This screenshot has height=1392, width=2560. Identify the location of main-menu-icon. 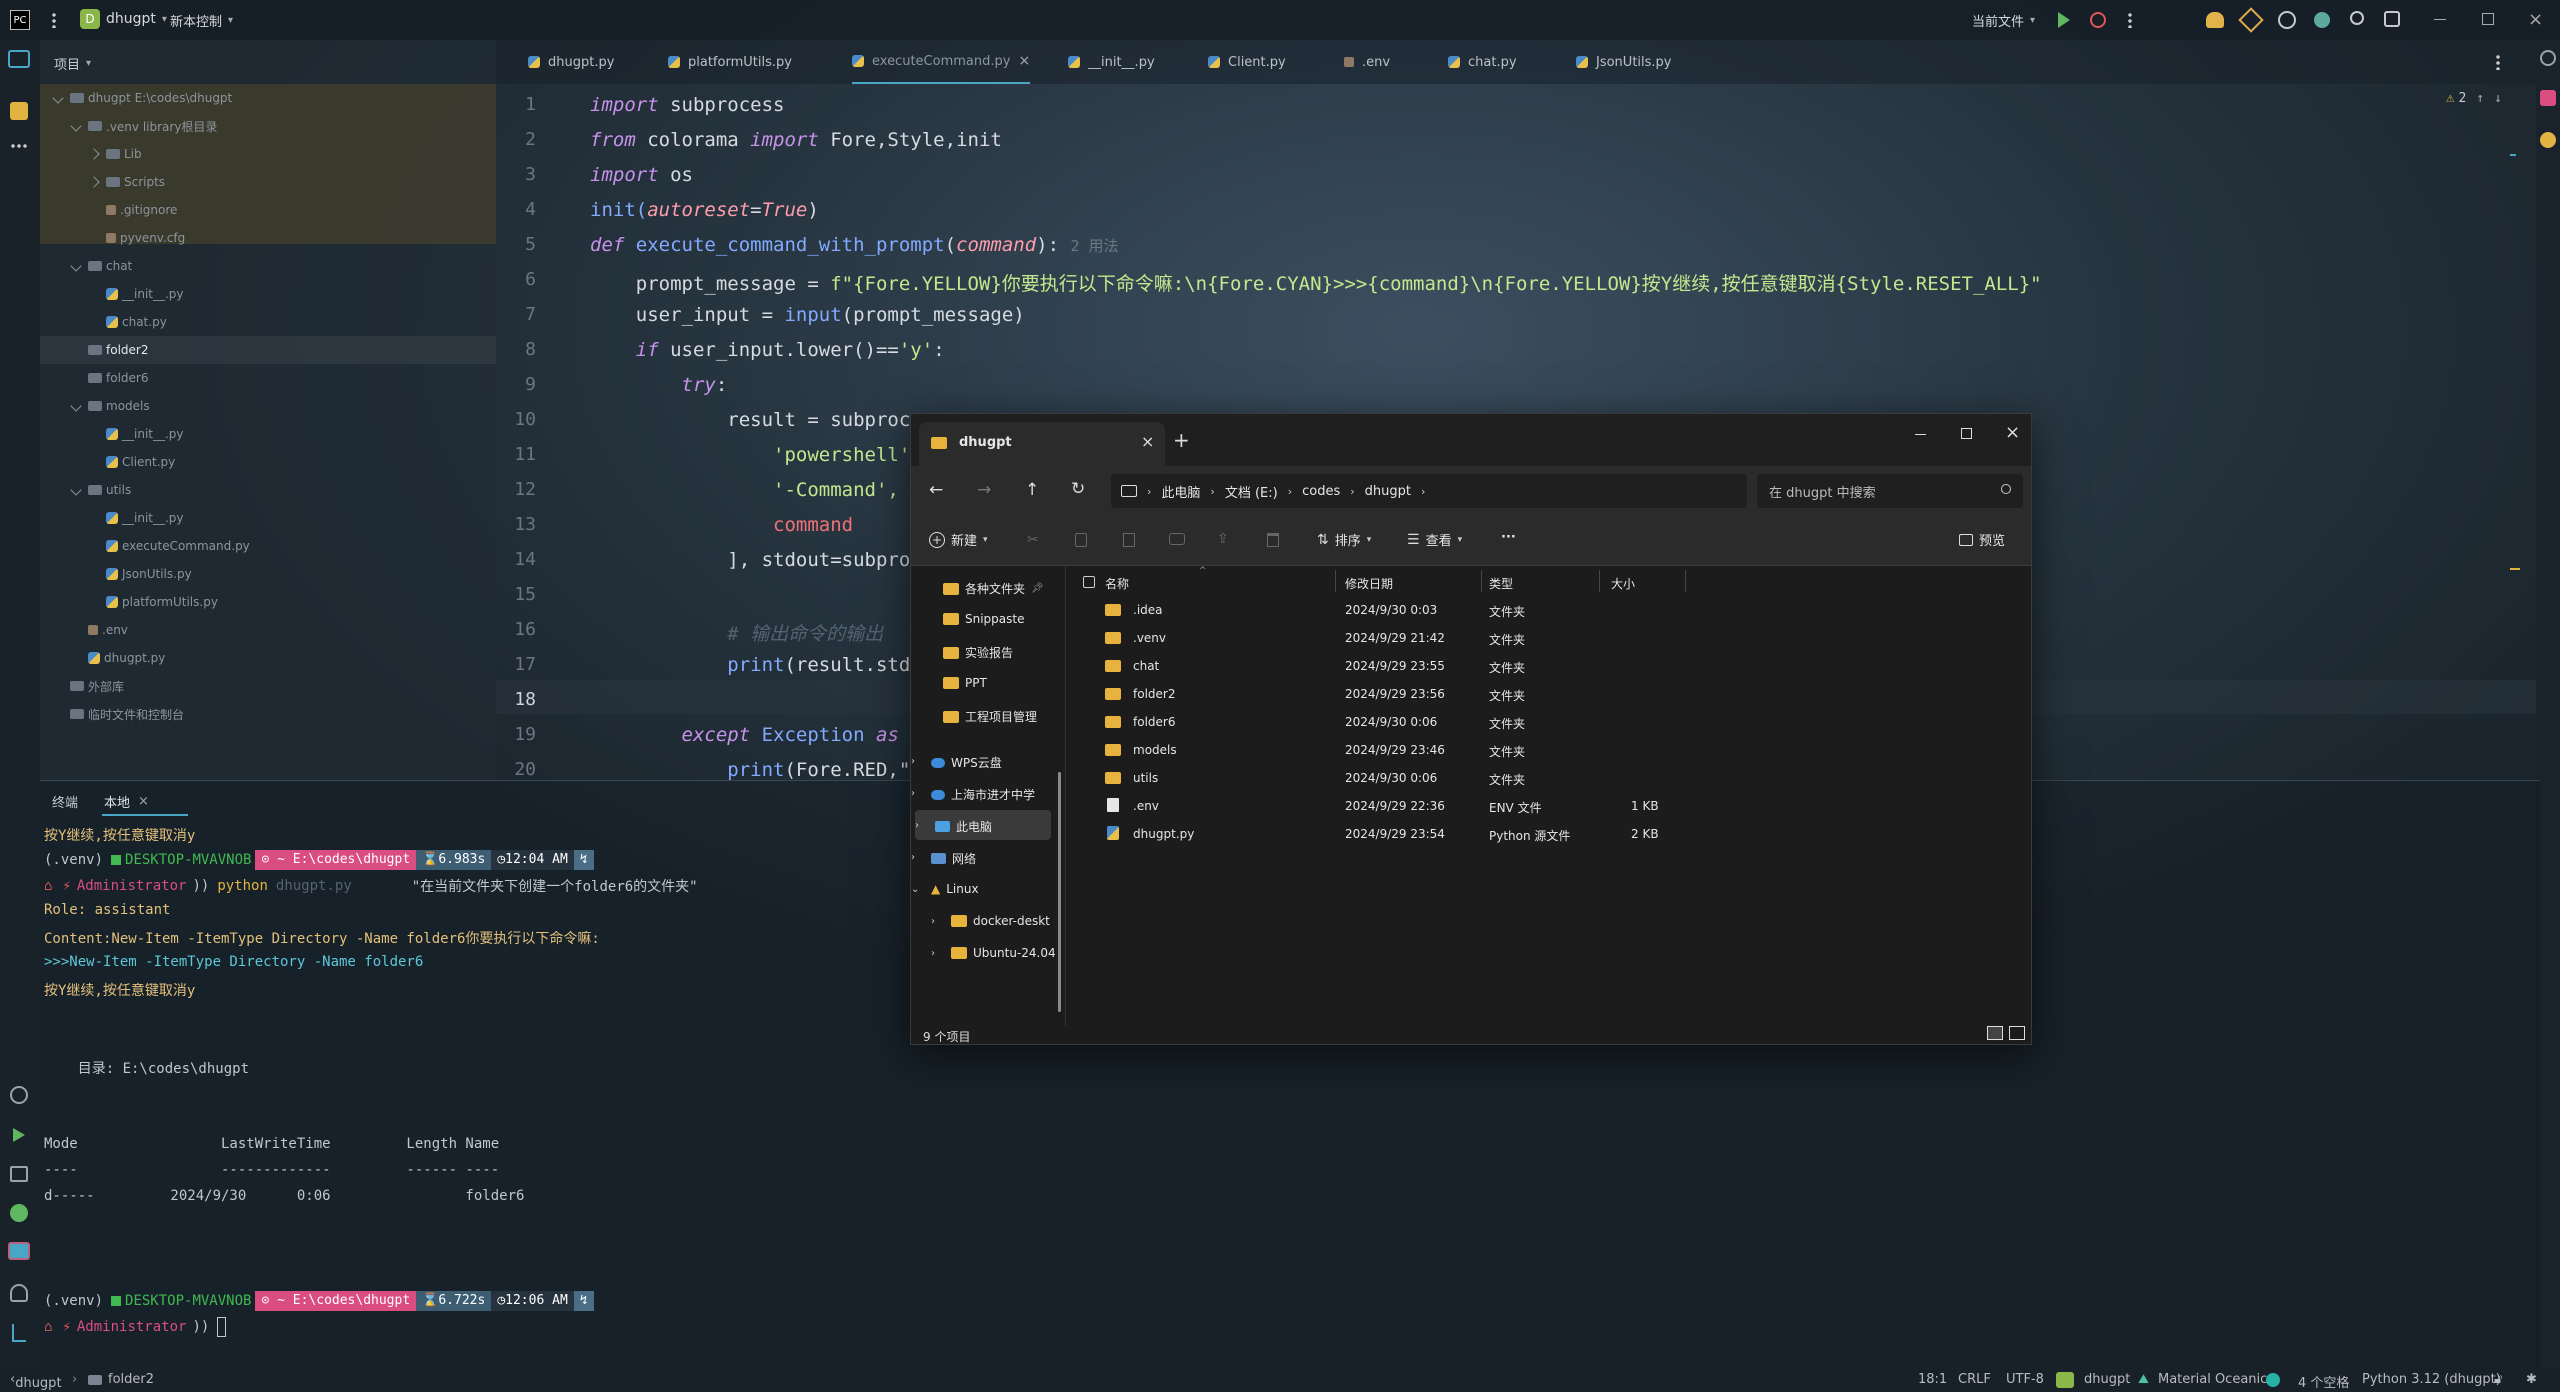
(54, 20).